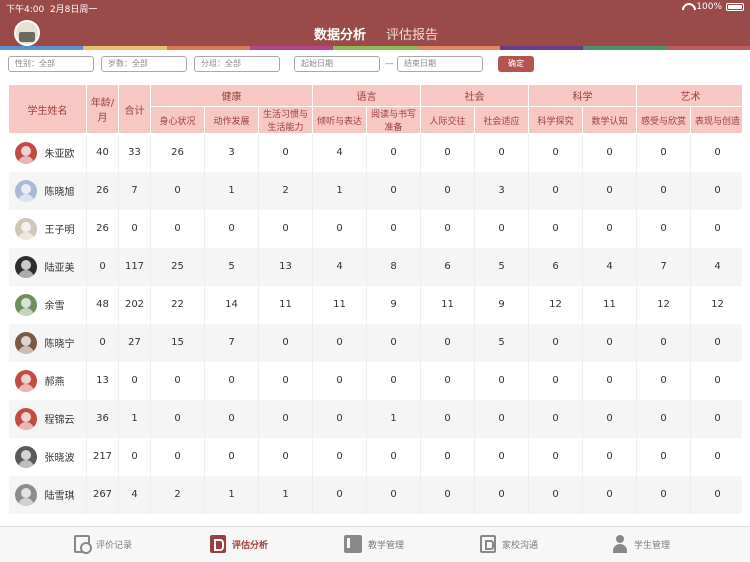 This screenshot has width=750, height=562. I want to click on header-group-social: 社会, so click(474, 95).